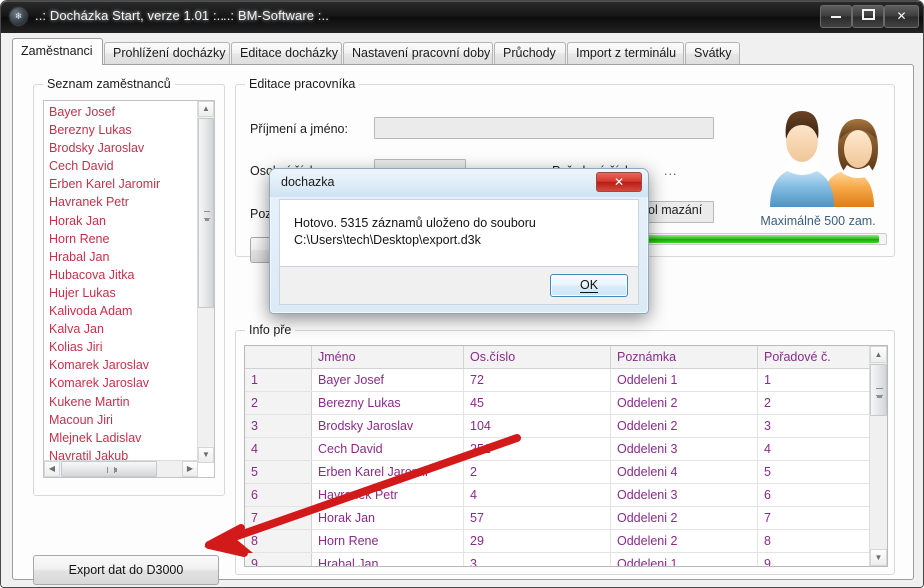  What do you see at coordinates (126, 130) in the screenshot?
I see `employee-list-item: Berezny Lukas` at bounding box center [126, 130].